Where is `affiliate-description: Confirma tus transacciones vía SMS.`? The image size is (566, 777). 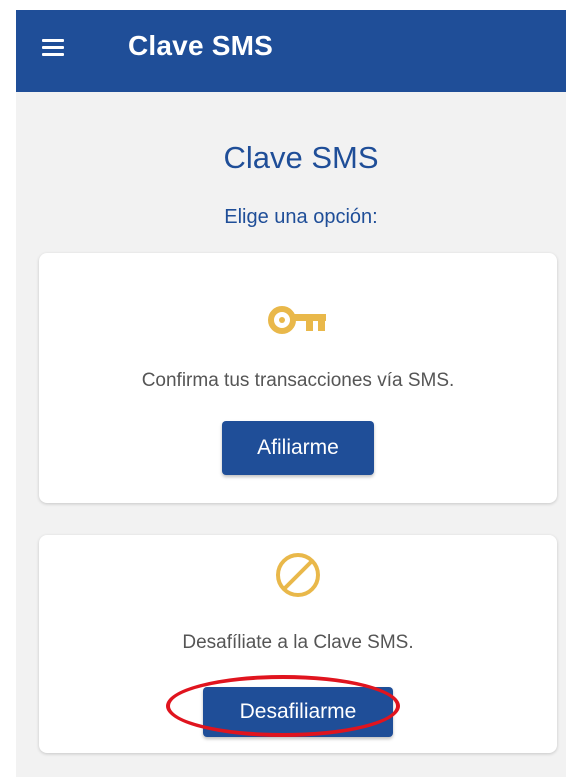
affiliate-description: Confirma tus transacciones vía SMS. is located at coordinates (298, 380).